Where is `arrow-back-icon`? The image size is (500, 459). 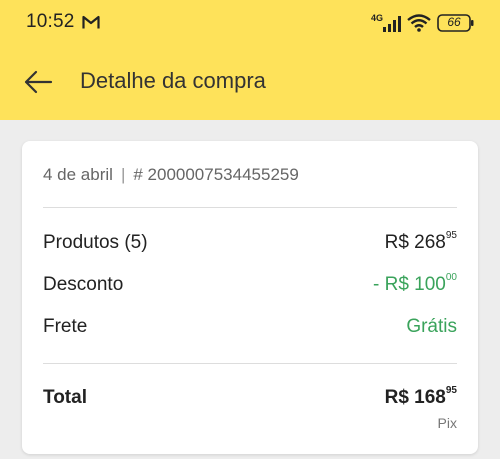 arrow-back-icon is located at coordinates (38, 82).